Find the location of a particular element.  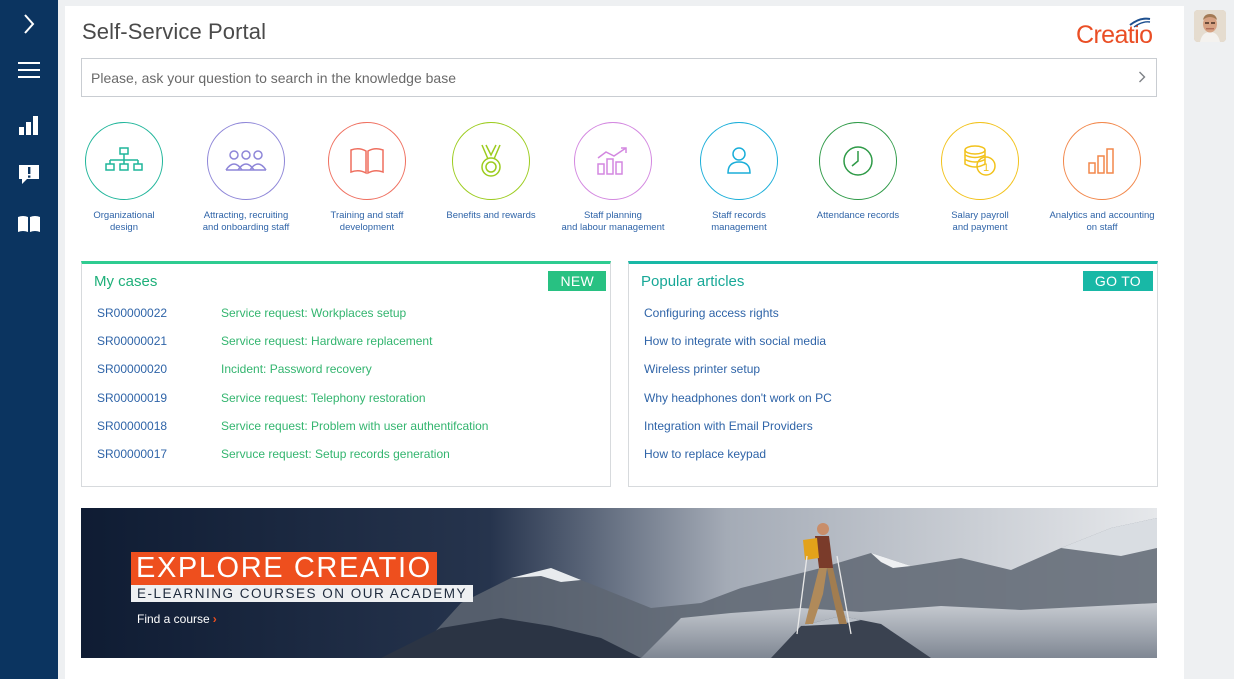

category-attendance-records: Attendance records is located at coordinates (858, 172).